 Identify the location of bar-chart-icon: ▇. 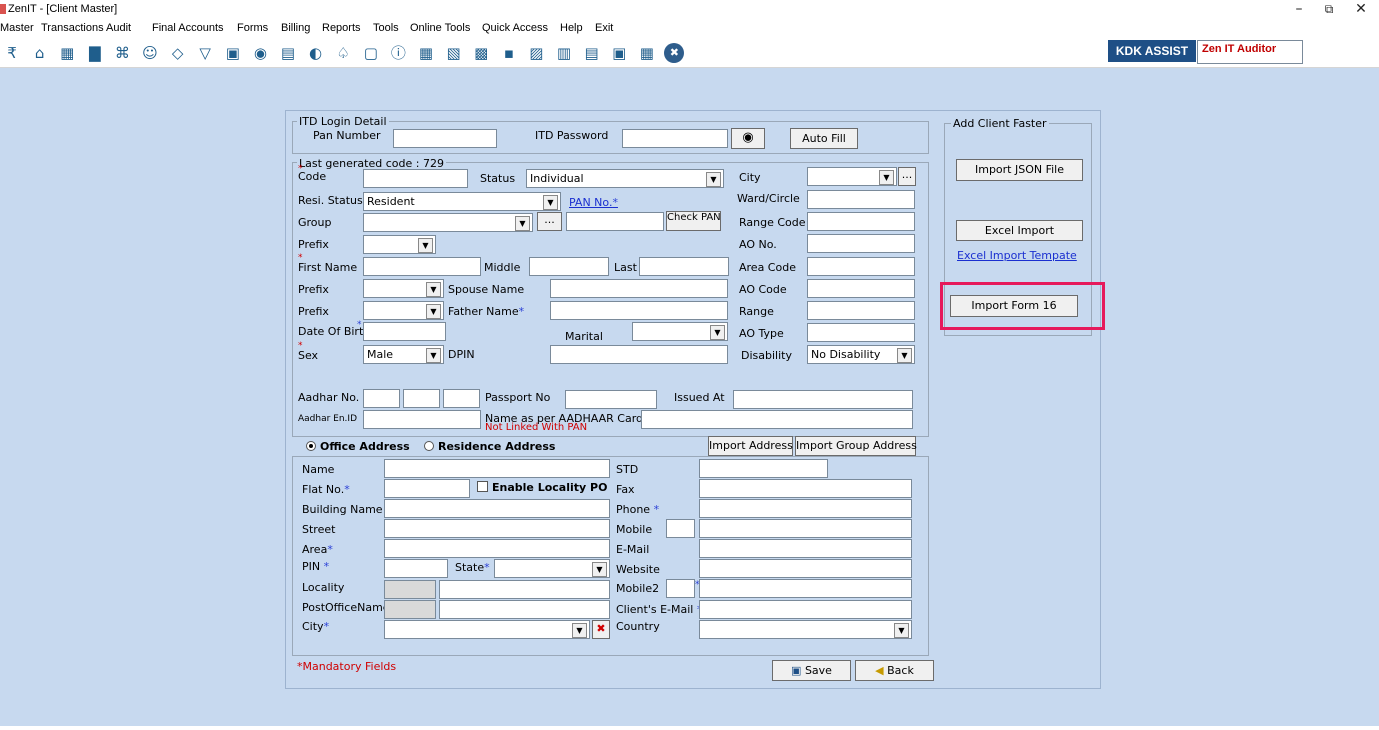
(95, 53).